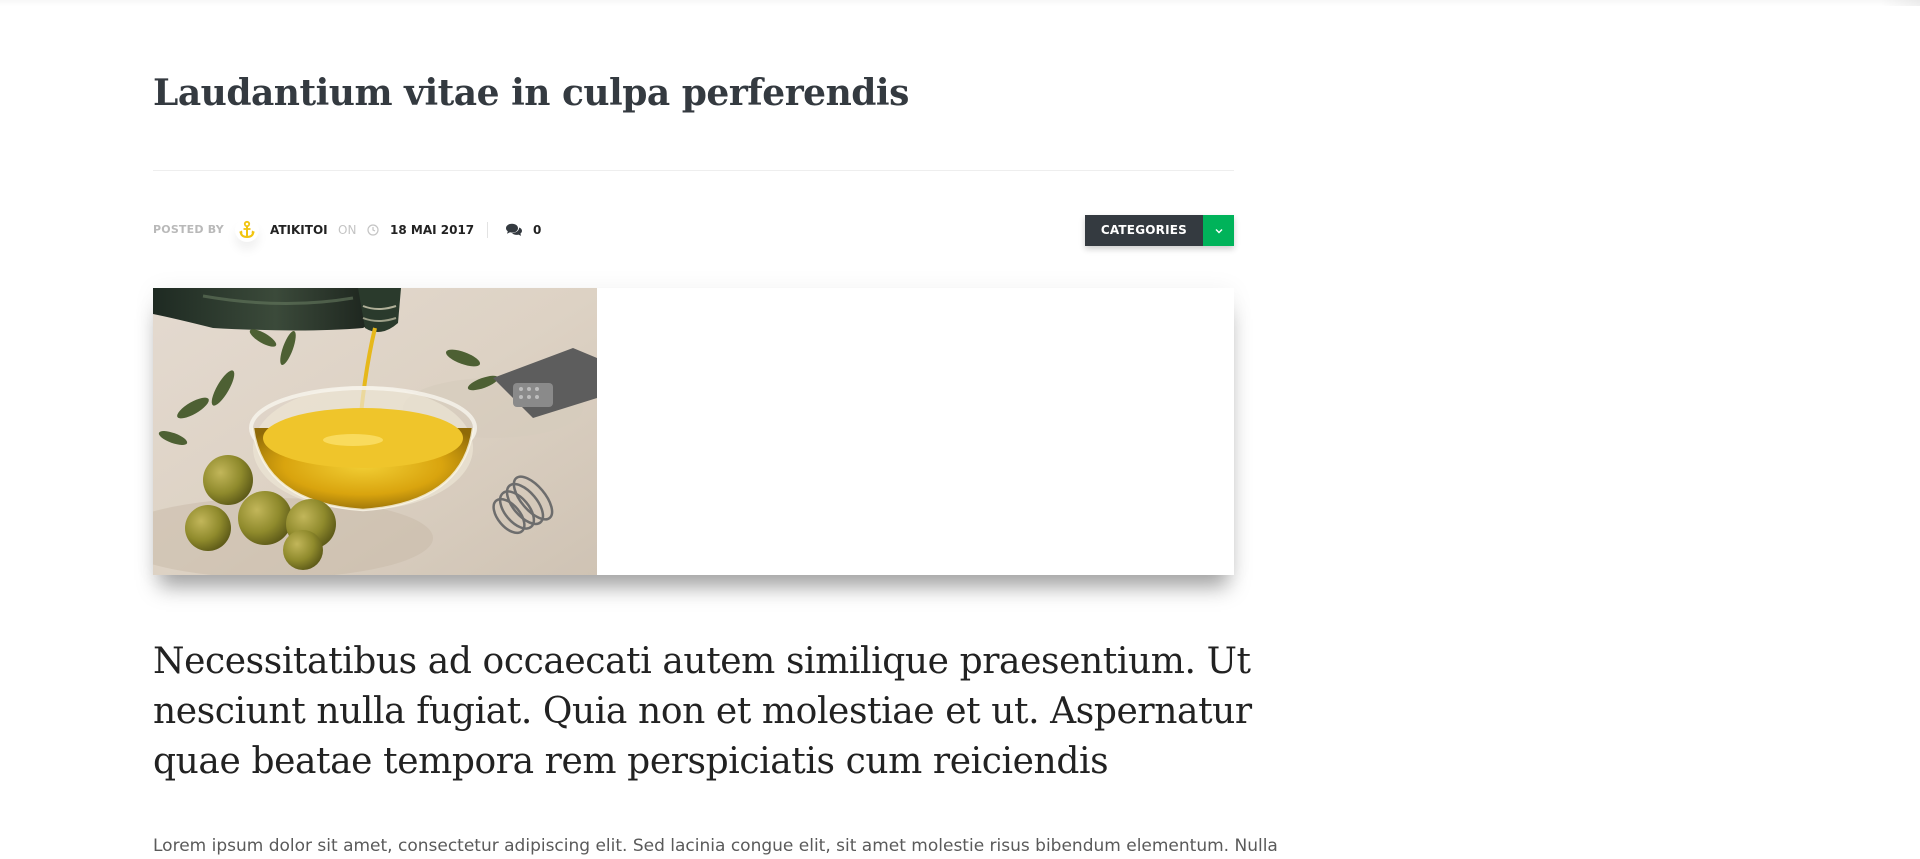 The width and height of the screenshot is (1920, 859). I want to click on posted-by-label: POSTED BY, so click(188, 229).